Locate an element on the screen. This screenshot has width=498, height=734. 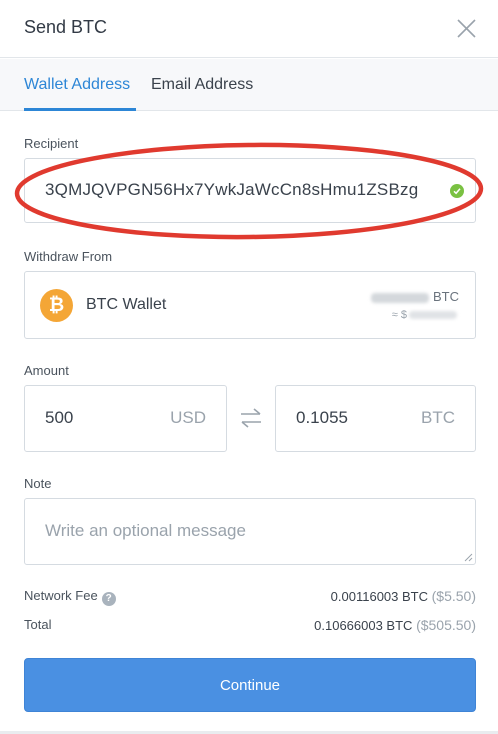
fiat-amount-value: 500 is located at coordinates (59, 418).